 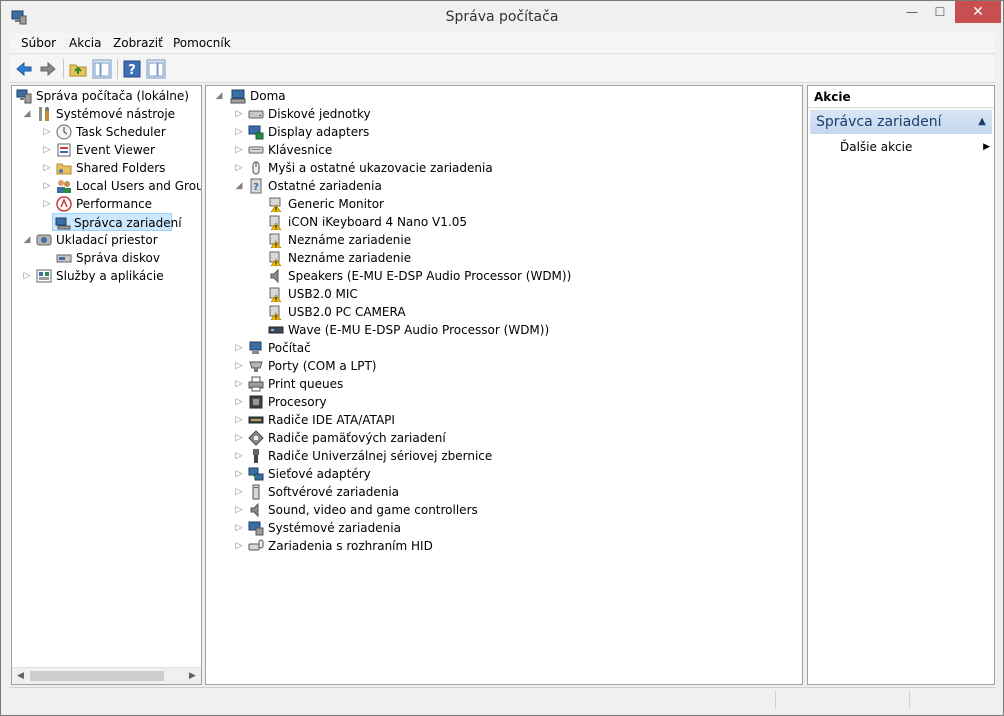 I want to click on horizontal-scrollbar: ◀ ▶, so click(x=106, y=675).